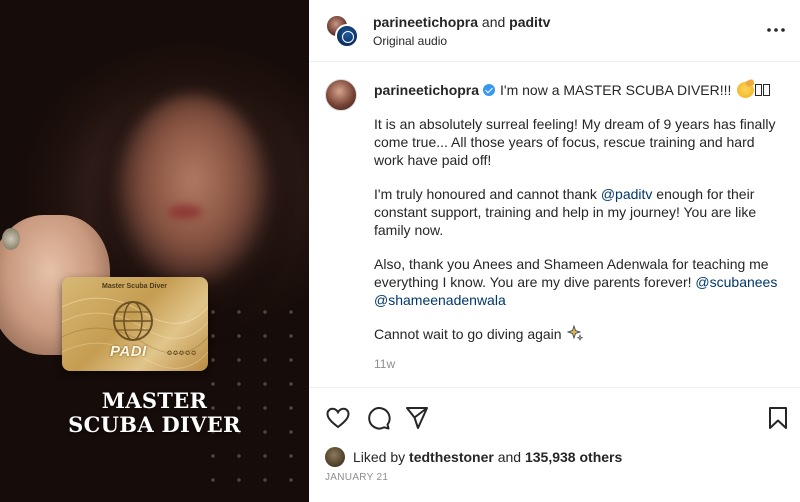 This screenshot has width=800, height=502. I want to click on mention-link: @shameenadenwala, so click(440, 300).